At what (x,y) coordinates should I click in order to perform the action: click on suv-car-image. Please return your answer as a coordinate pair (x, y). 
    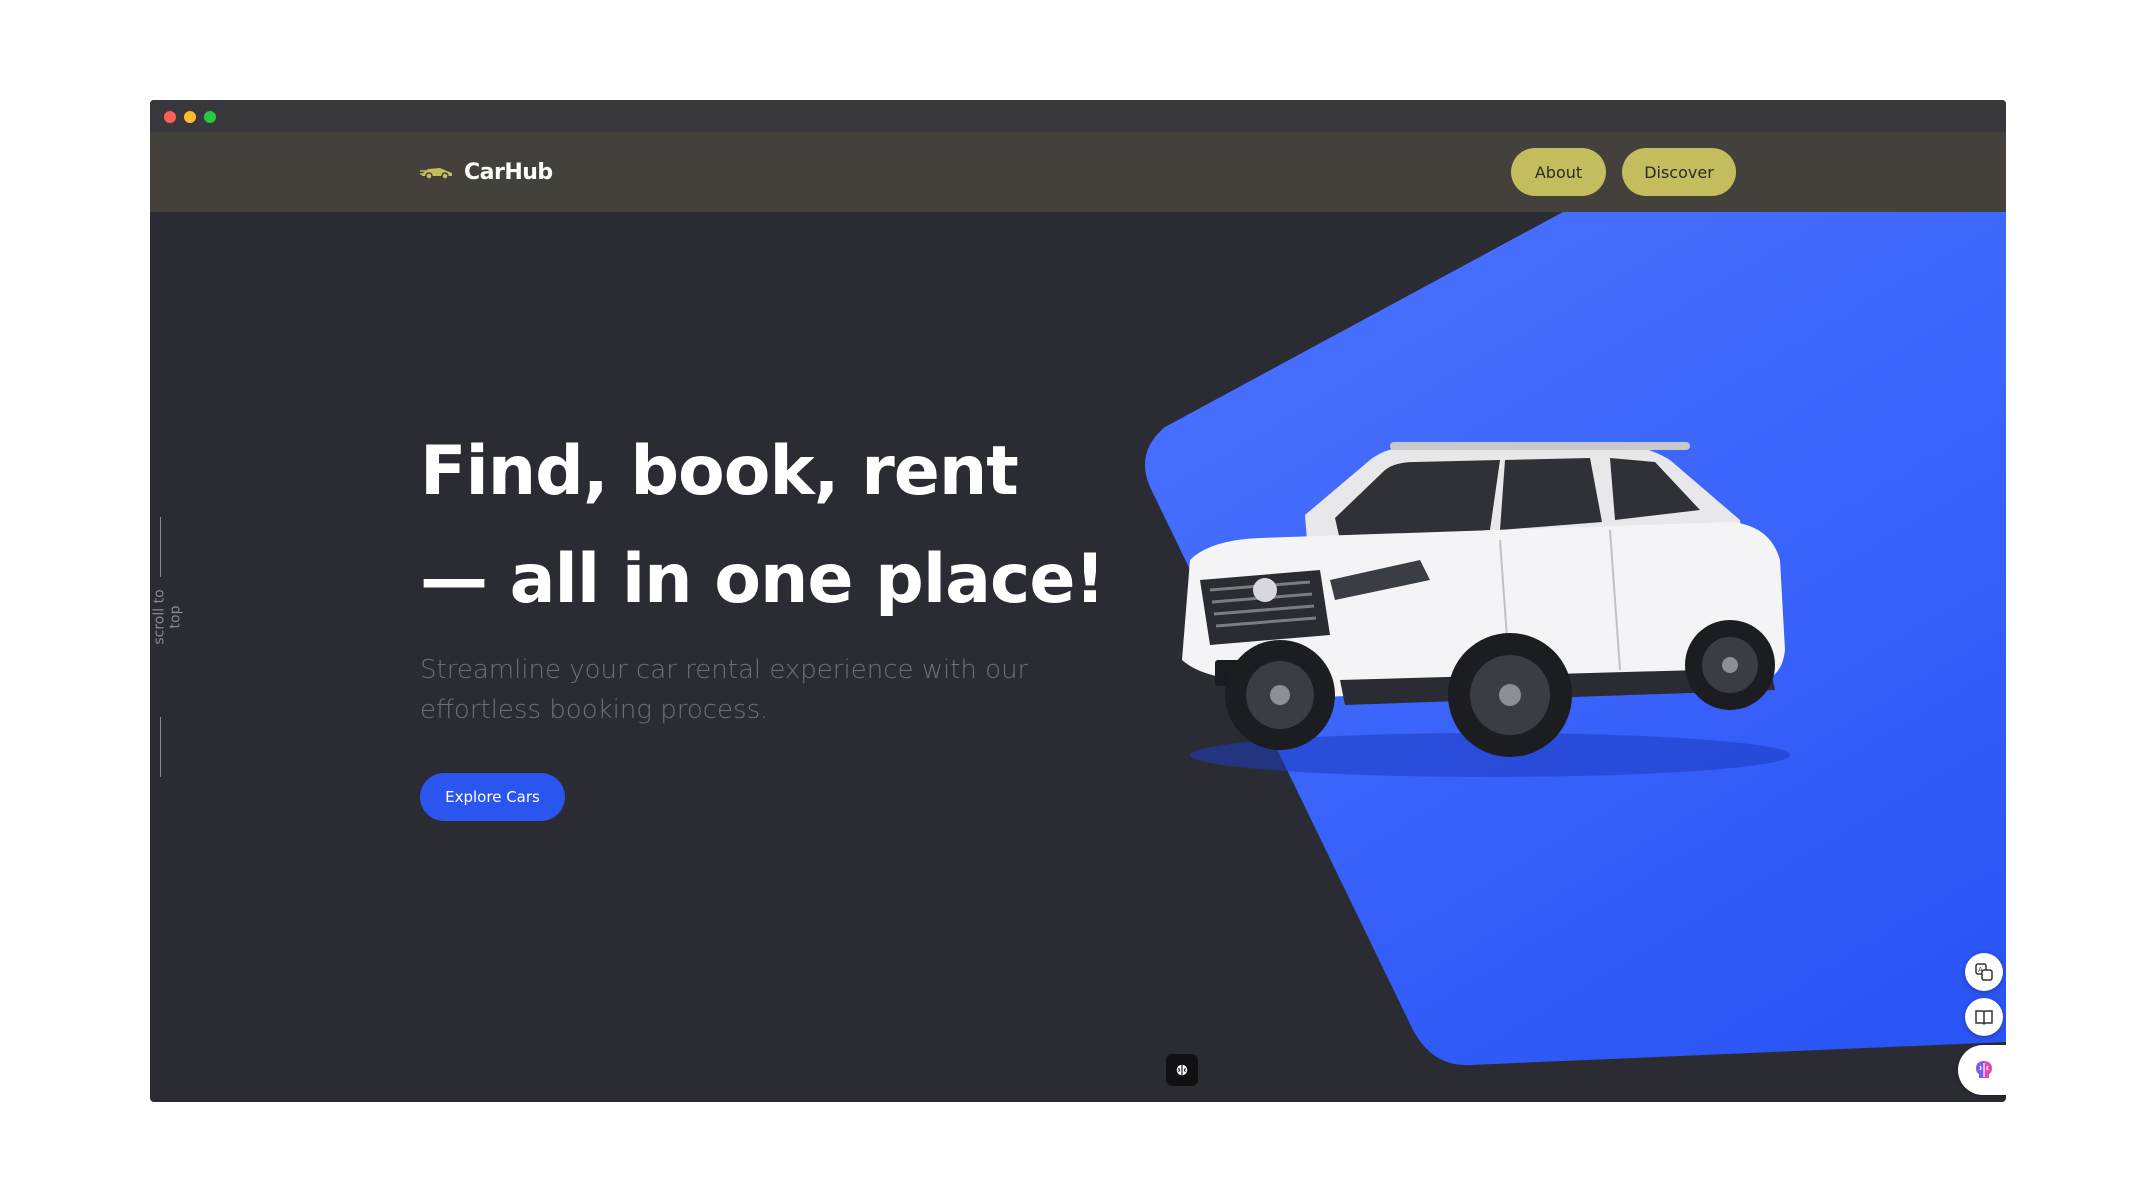
    Looking at the image, I should click on (1485, 609).